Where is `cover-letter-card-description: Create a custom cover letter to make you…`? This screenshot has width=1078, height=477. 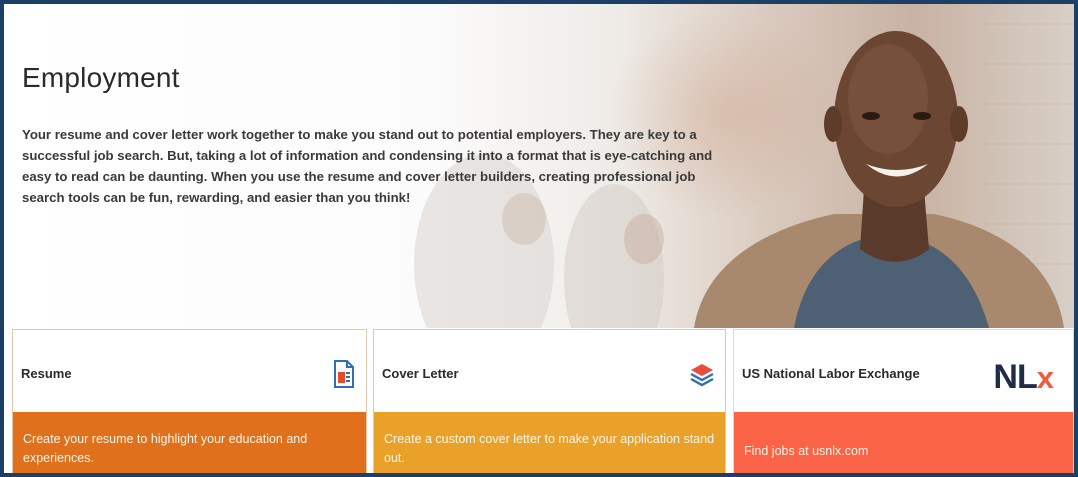 cover-letter-card-description: Create a custom cover letter to make you… is located at coordinates (549, 442).